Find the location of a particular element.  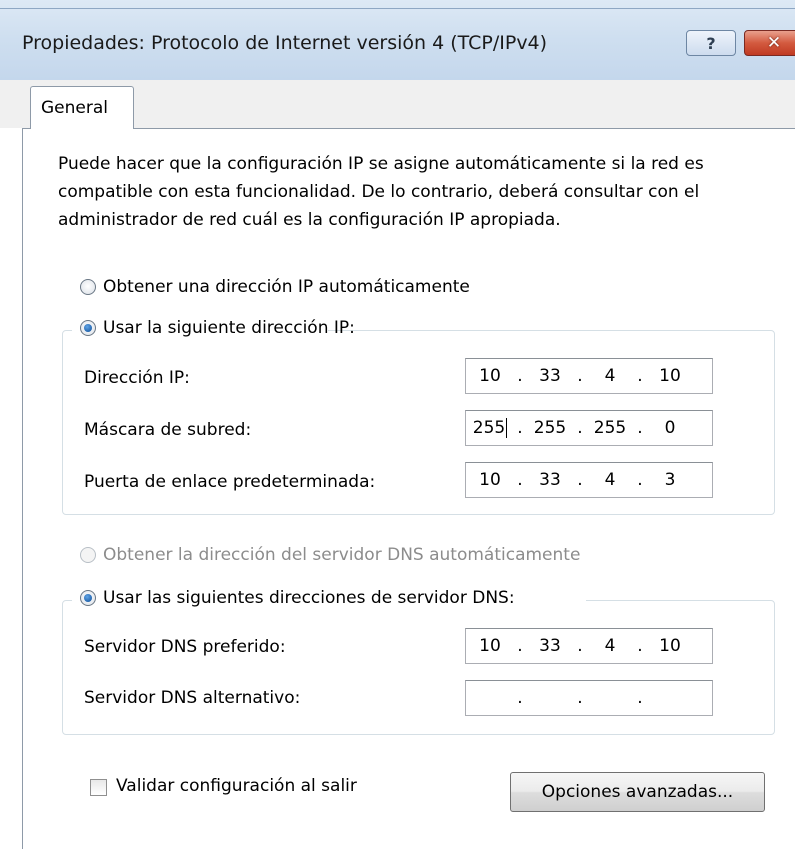

radio-ip-auto: Obtener una dirección IP automáticamente is located at coordinates (275, 287).